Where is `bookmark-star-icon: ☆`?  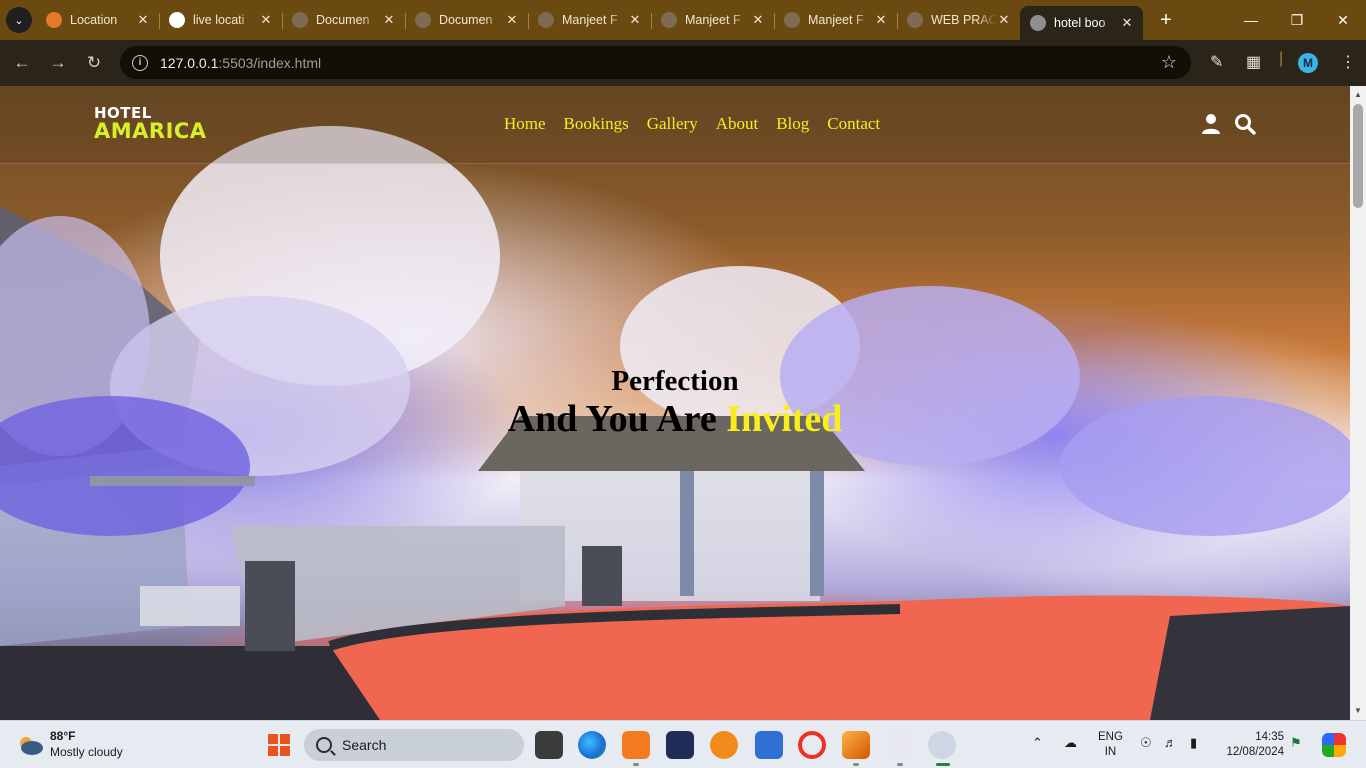 bookmark-star-icon: ☆ is located at coordinates (1169, 62).